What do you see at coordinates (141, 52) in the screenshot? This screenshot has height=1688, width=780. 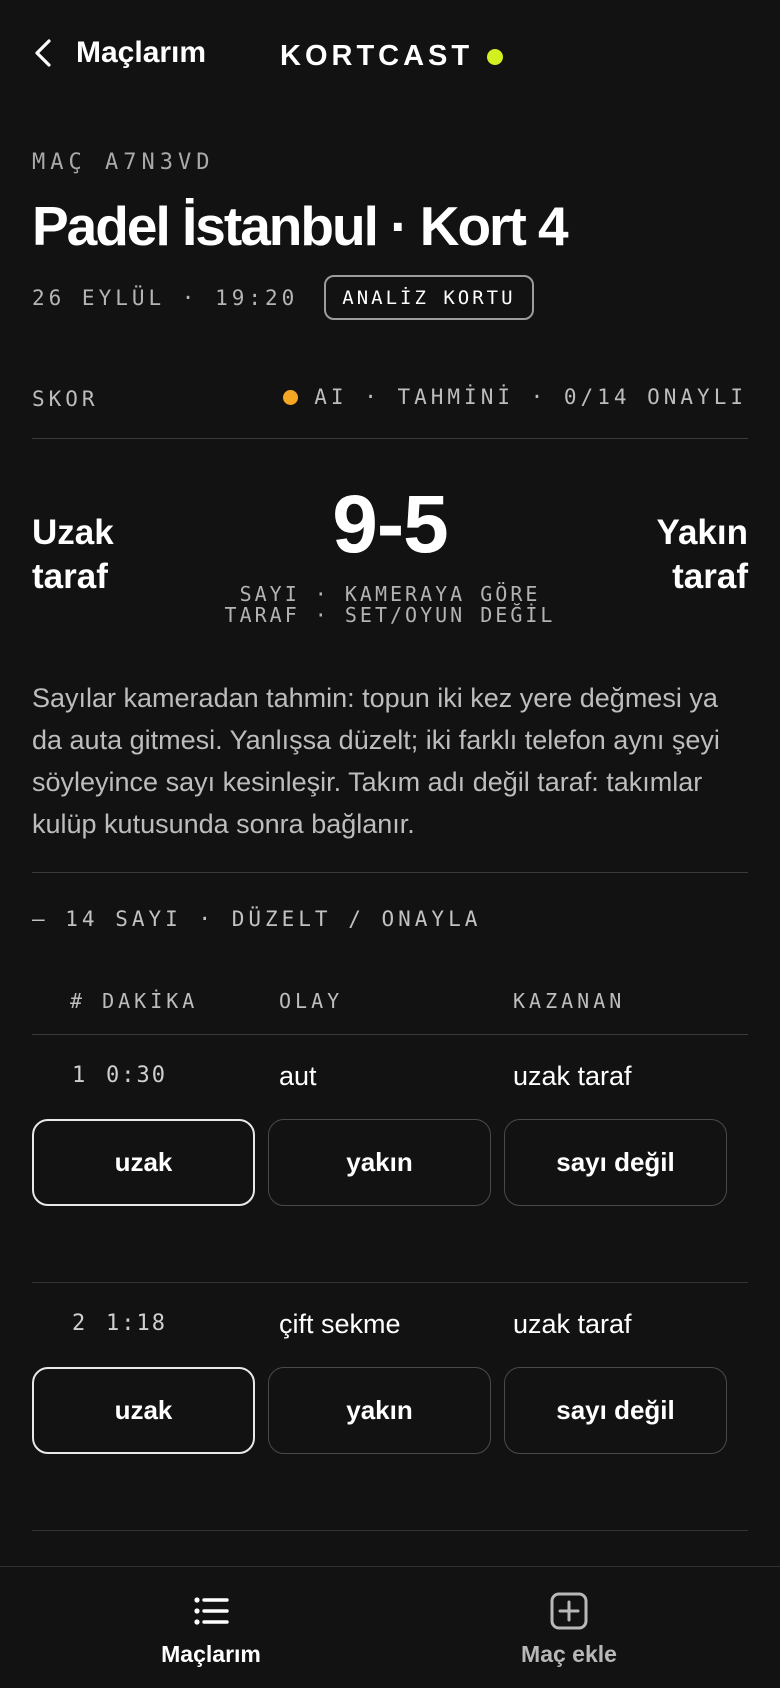 I see `back-label: Maçlarım` at bounding box center [141, 52].